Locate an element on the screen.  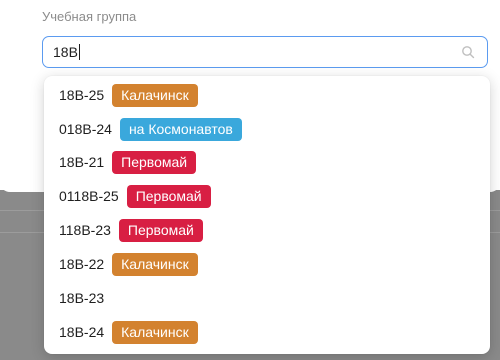
dropdown-option: 018В-24 на Космонавтов is located at coordinates (267, 129).